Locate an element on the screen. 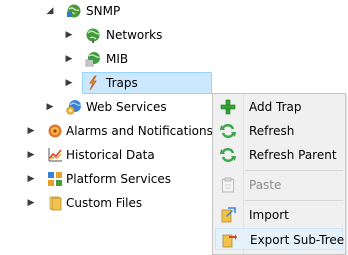 Image resolution: width=348 pixels, height=255 pixels. tree-item-custom-files: ▶ Custom Files is located at coordinates (106, 203).